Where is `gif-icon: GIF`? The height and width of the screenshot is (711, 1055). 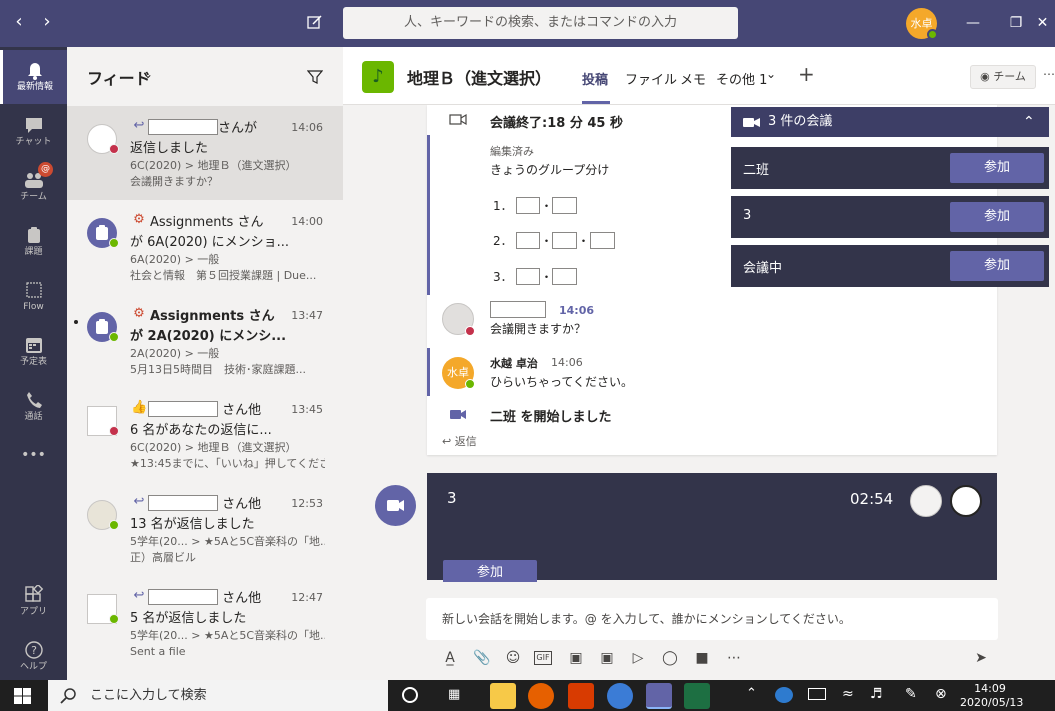
gif-icon: GIF is located at coordinates (543, 658).